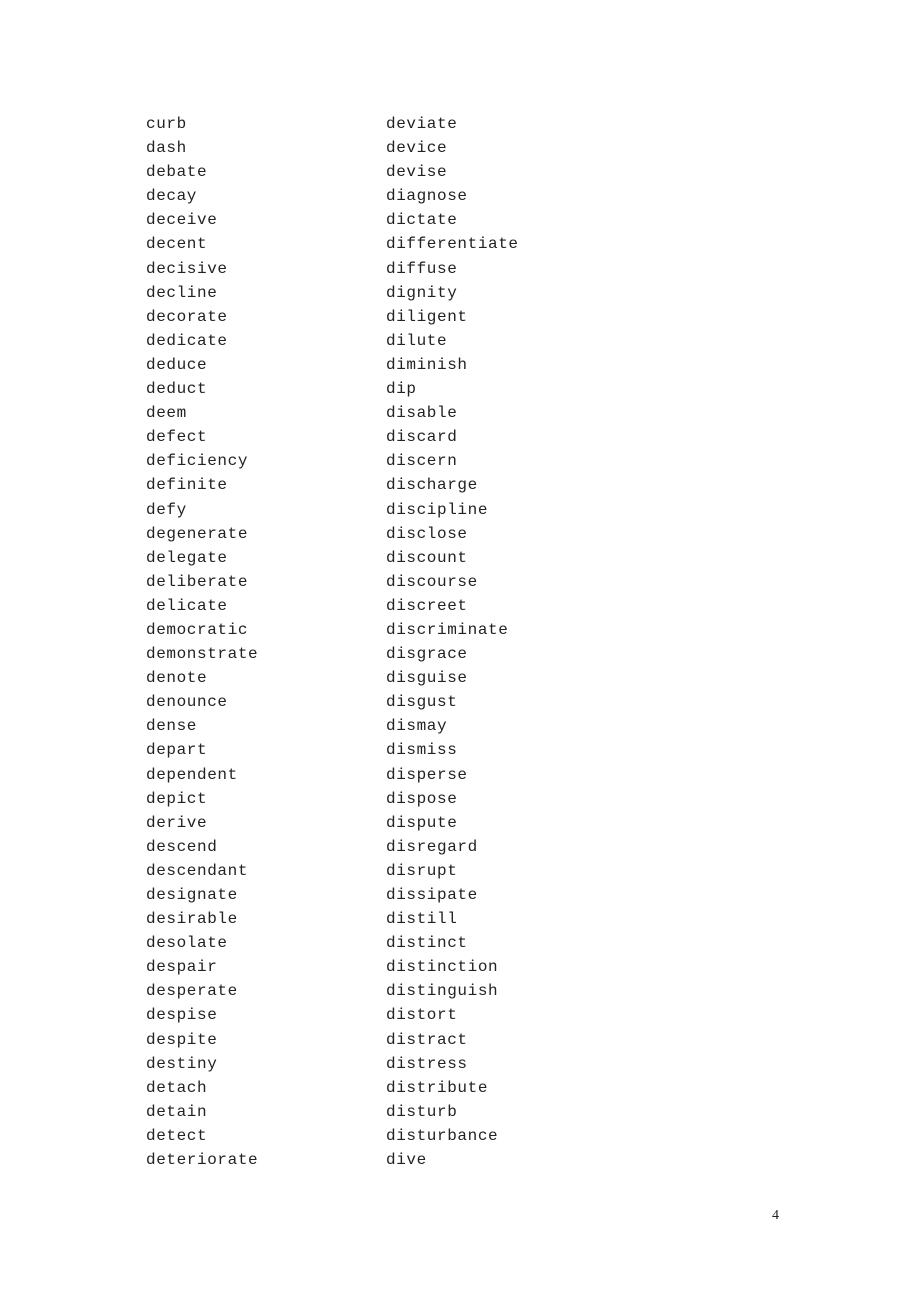 This screenshot has height=1302, width=920. I want to click on word-item: deviate, so click(422, 124).